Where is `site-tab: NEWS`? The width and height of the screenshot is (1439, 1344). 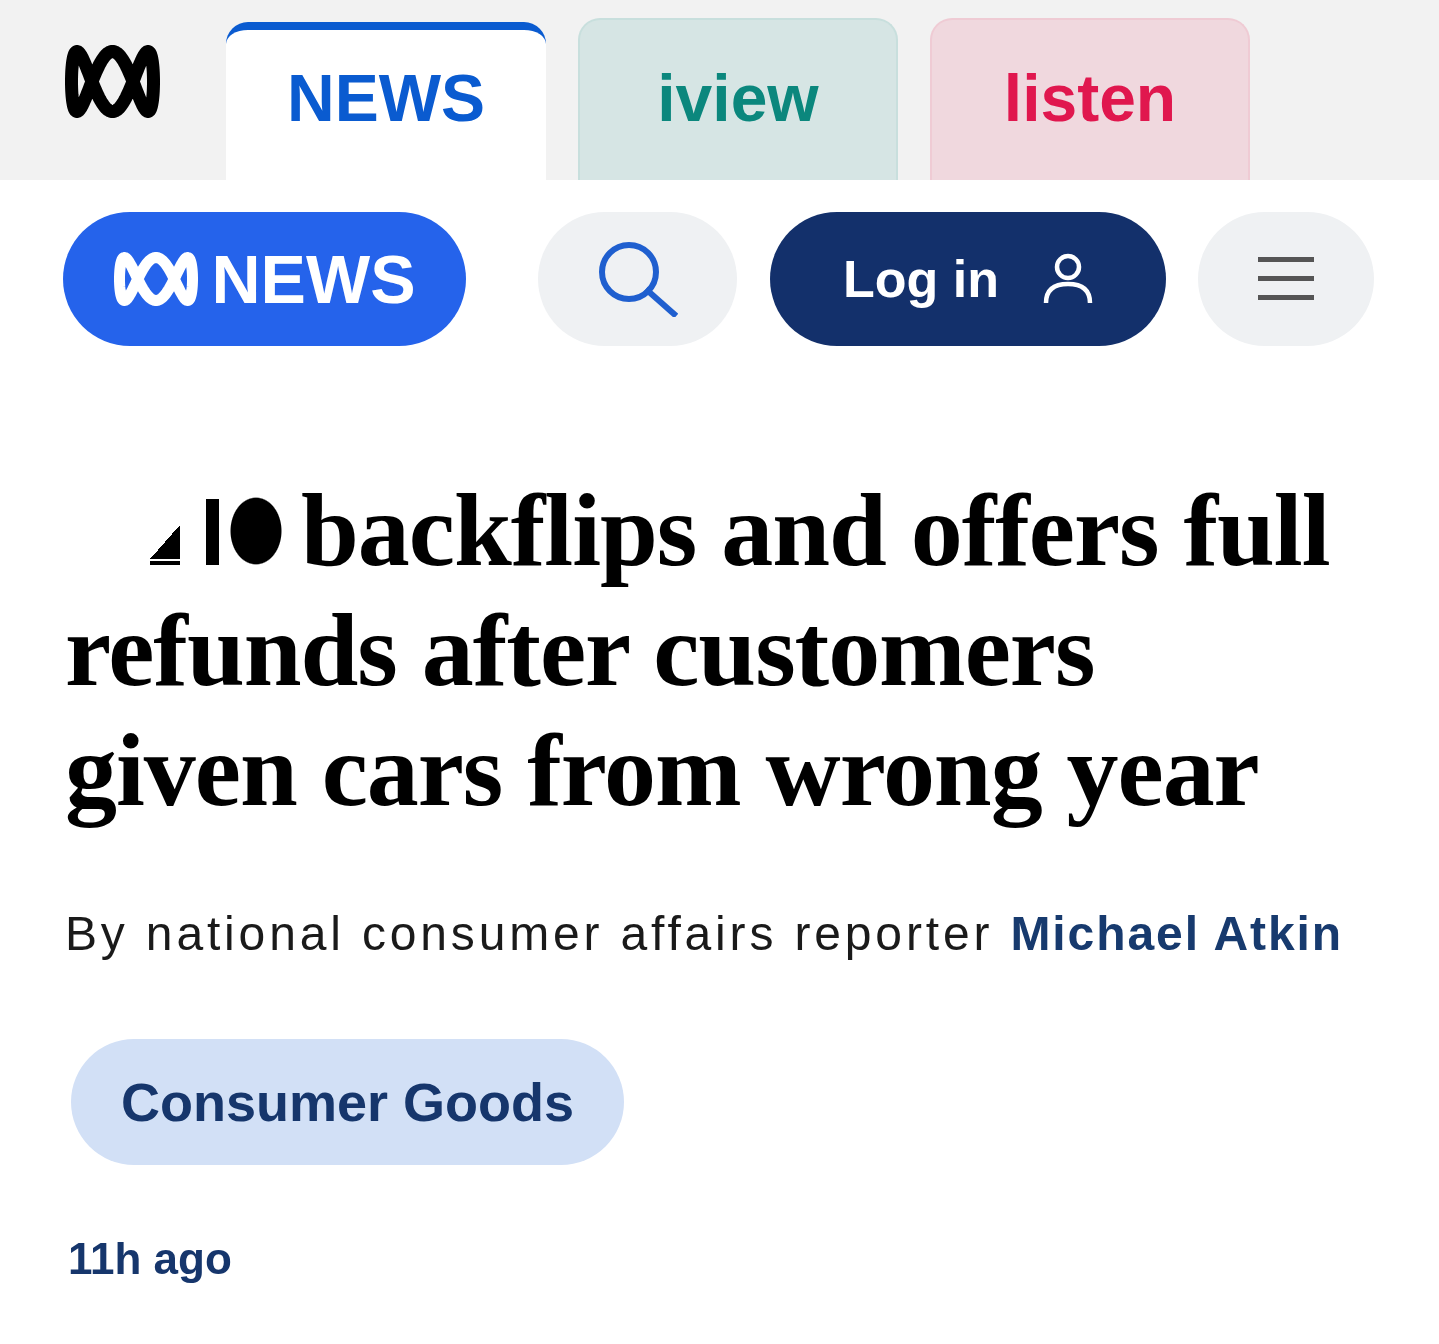
site-tab: NEWS is located at coordinates (386, 101).